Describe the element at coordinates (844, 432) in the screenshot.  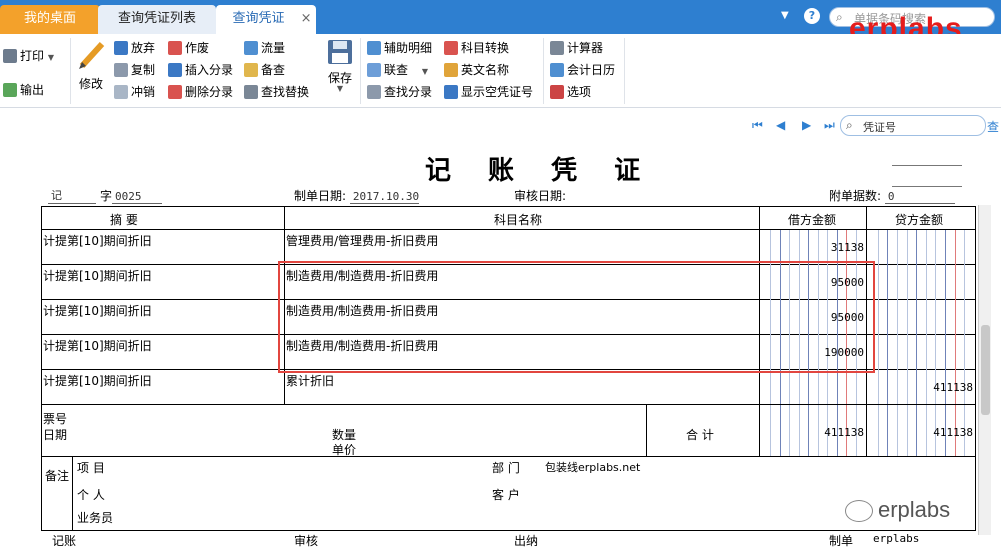
I see `total-debit: 411138` at that location.